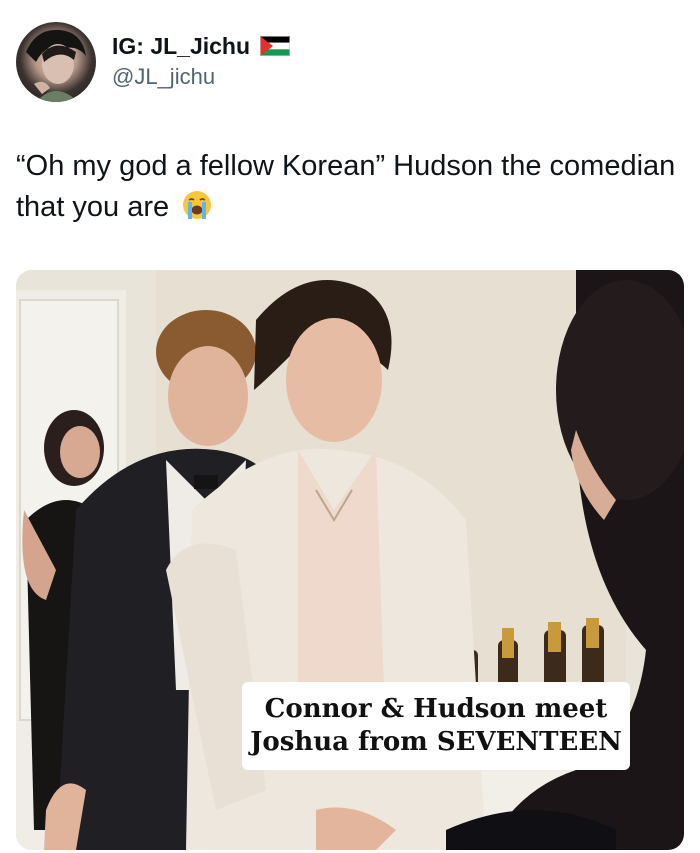  What do you see at coordinates (436, 742) in the screenshot?
I see `caption-line-2: Joshua from SEVENTEEN` at bounding box center [436, 742].